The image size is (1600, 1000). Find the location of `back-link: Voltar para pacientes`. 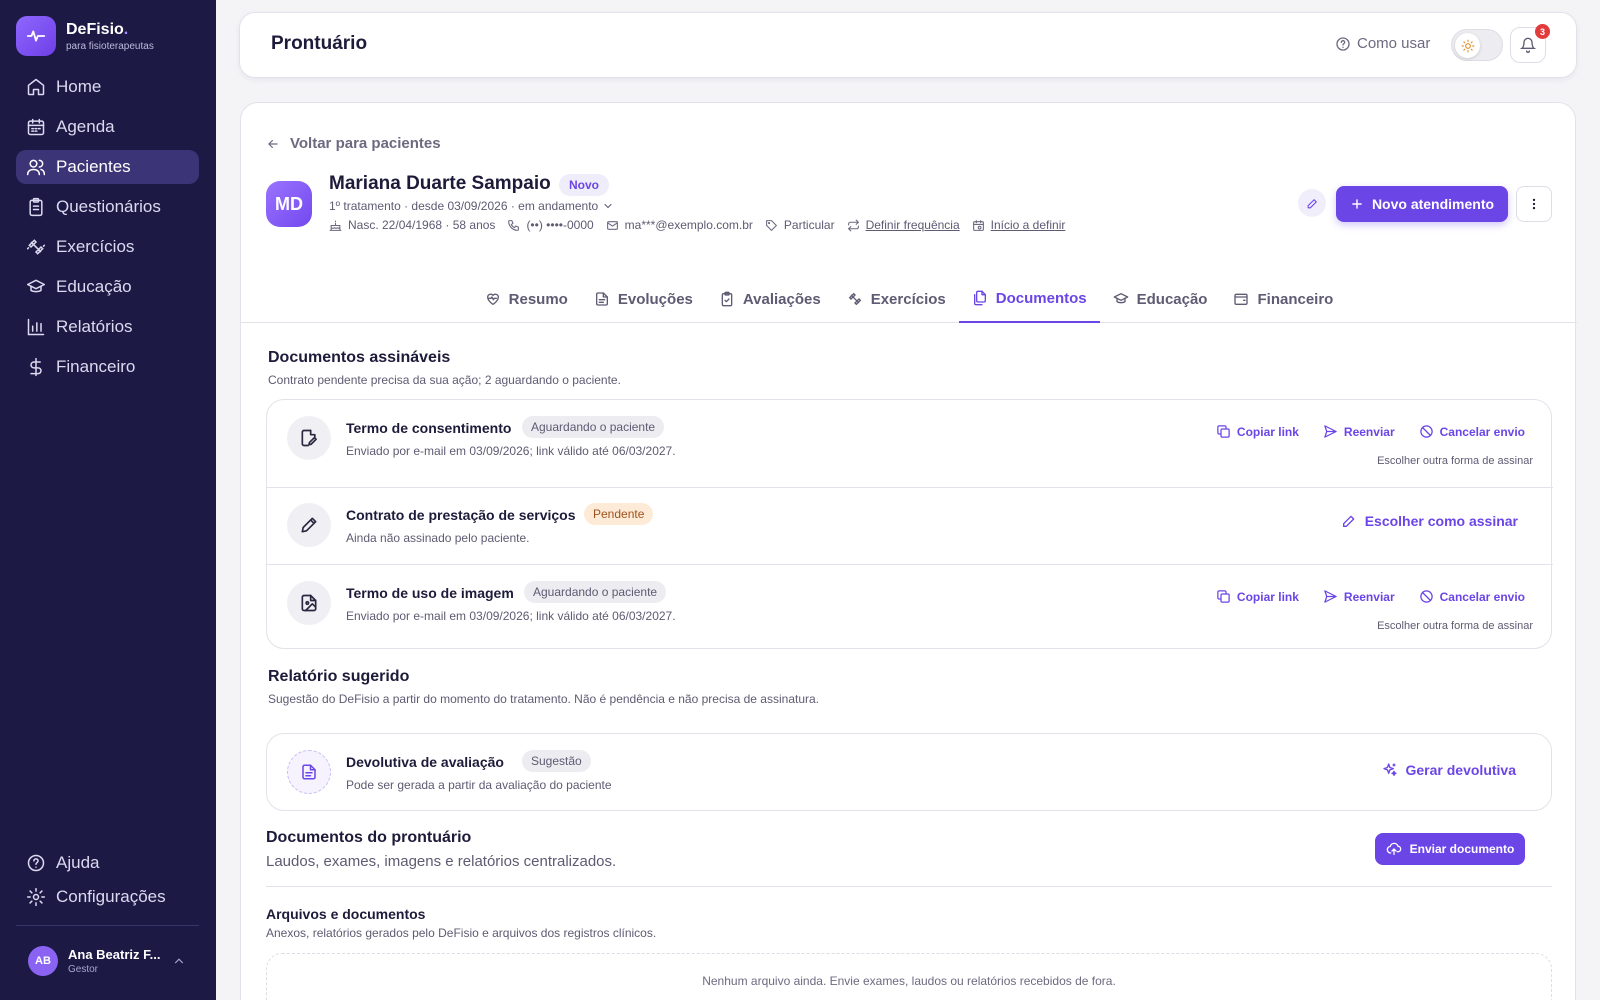

back-link: Voltar para pacientes is located at coordinates (353, 143).